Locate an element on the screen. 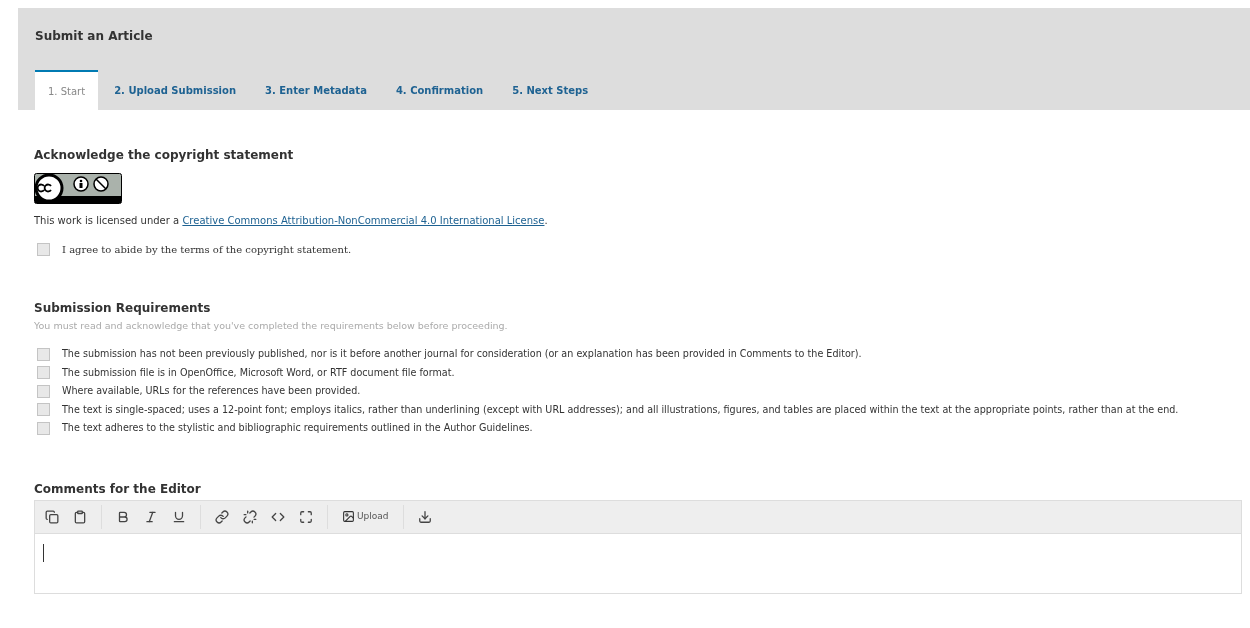  requirement-text: The submission has not been previously published, nor is it before another journal for consideration (or an explanation has been provided in Comments to the Editor). is located at coordinates (462, 354).